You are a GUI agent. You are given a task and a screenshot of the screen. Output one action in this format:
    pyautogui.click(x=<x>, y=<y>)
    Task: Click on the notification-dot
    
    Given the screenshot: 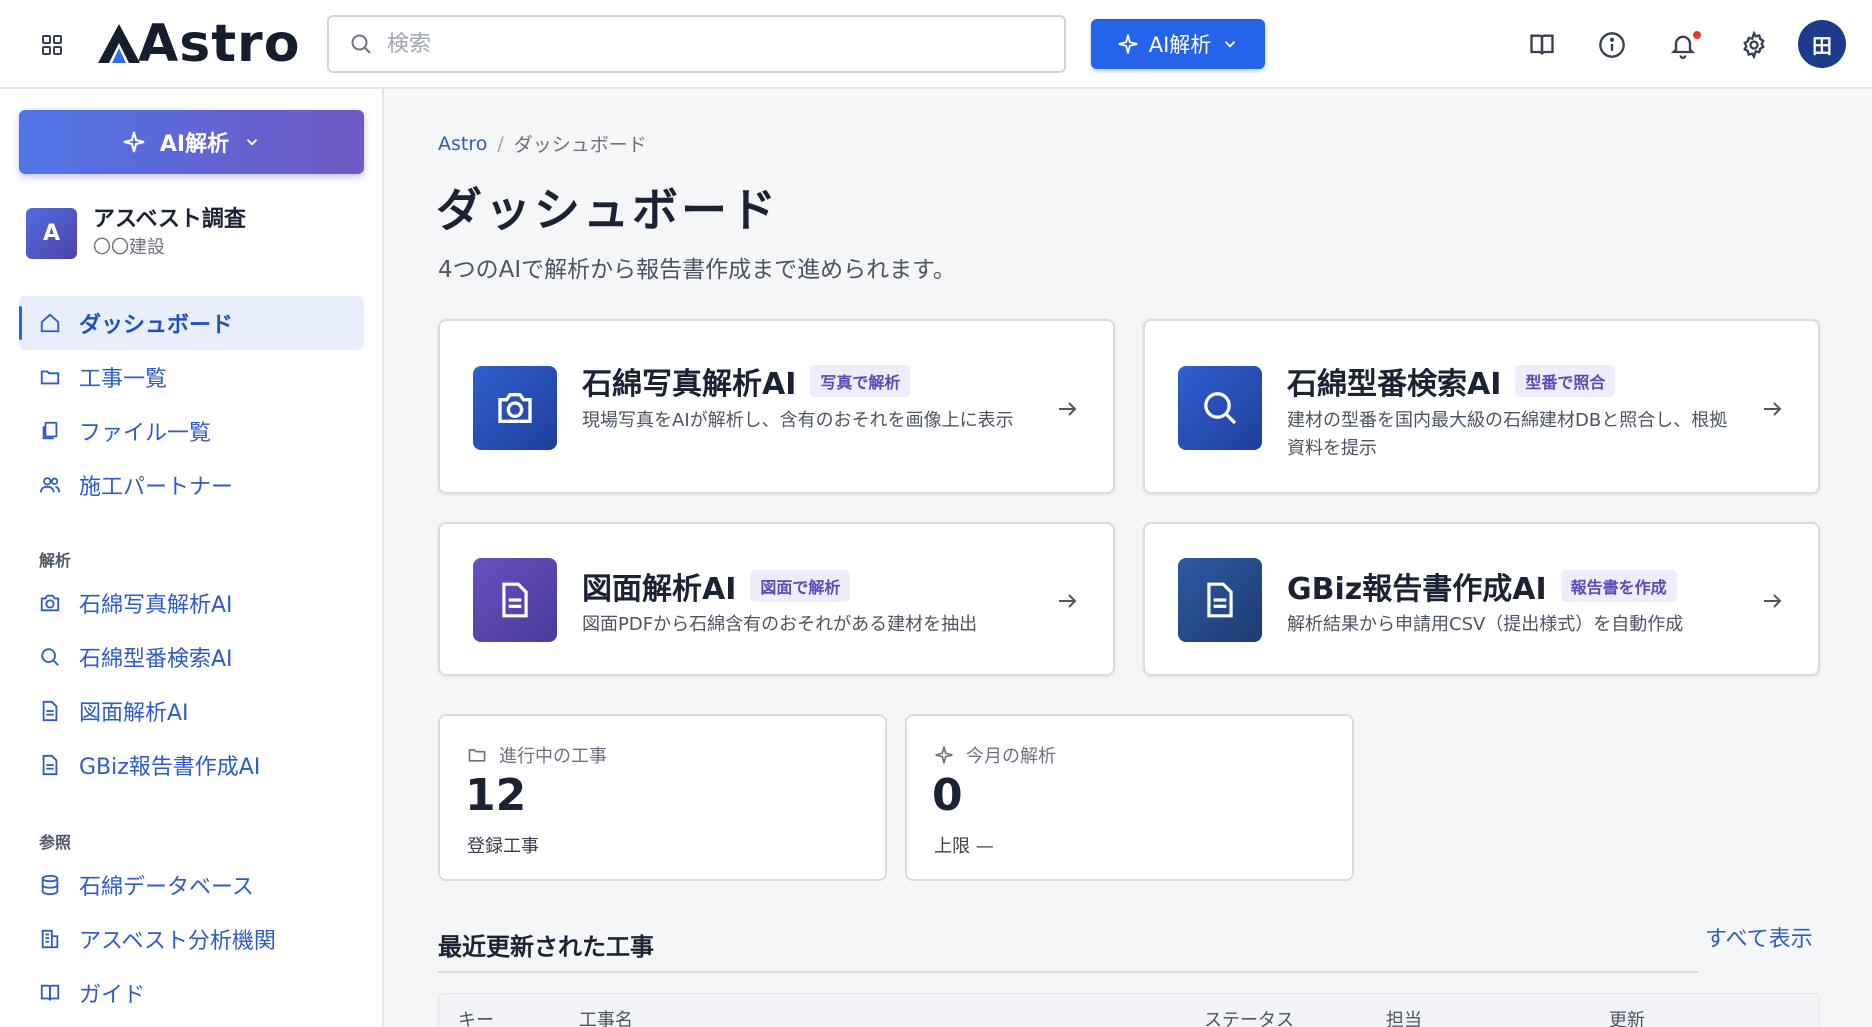 What is the action you would take?
    pyautogui.click(x=1697, y=35)
    